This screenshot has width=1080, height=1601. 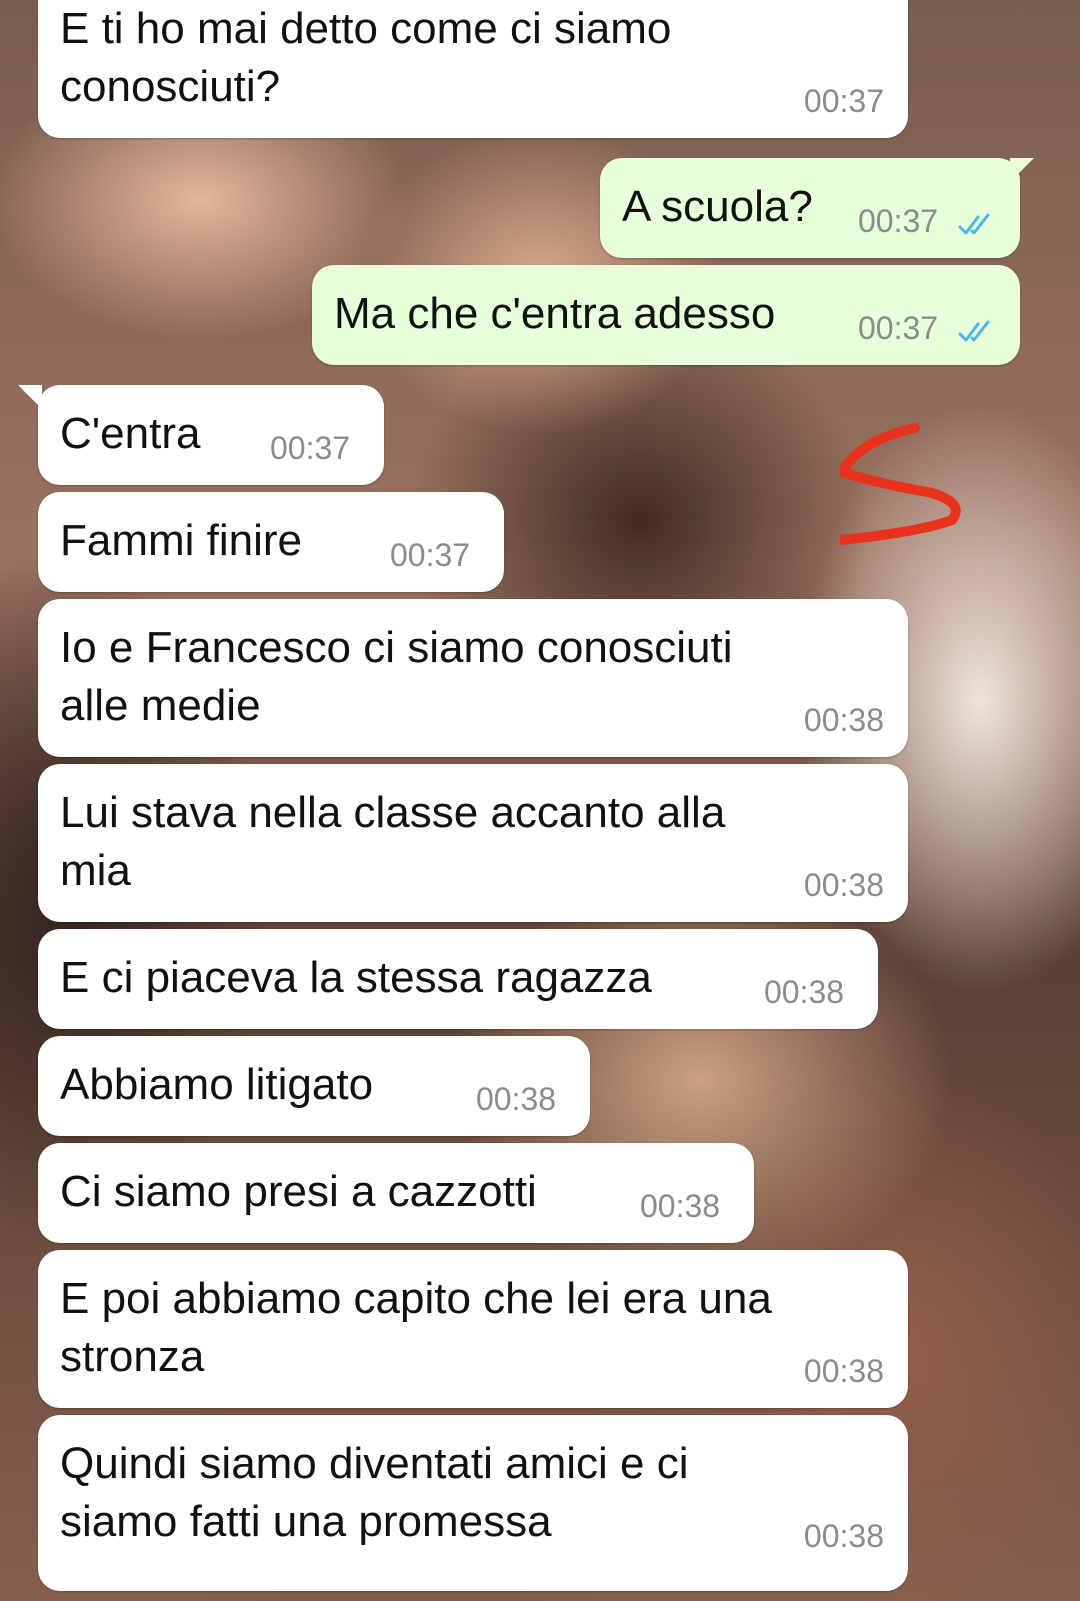 What do you see at coordinates (130, 433) in the screenshot?
I see `message-text: C'entra` at bounding box center [130, 433].